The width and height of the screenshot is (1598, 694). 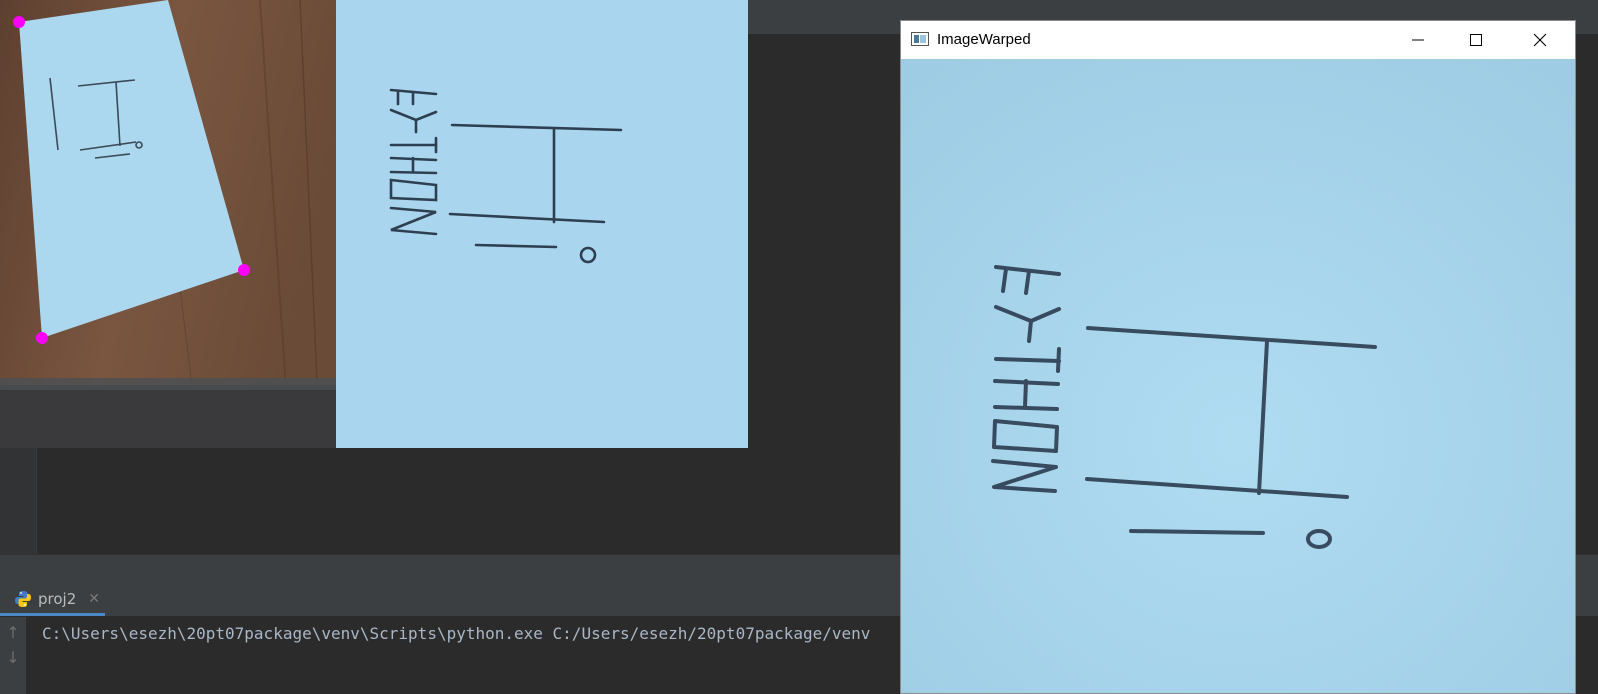 I want to click on minimize-button, so click(x=1418, y=40).